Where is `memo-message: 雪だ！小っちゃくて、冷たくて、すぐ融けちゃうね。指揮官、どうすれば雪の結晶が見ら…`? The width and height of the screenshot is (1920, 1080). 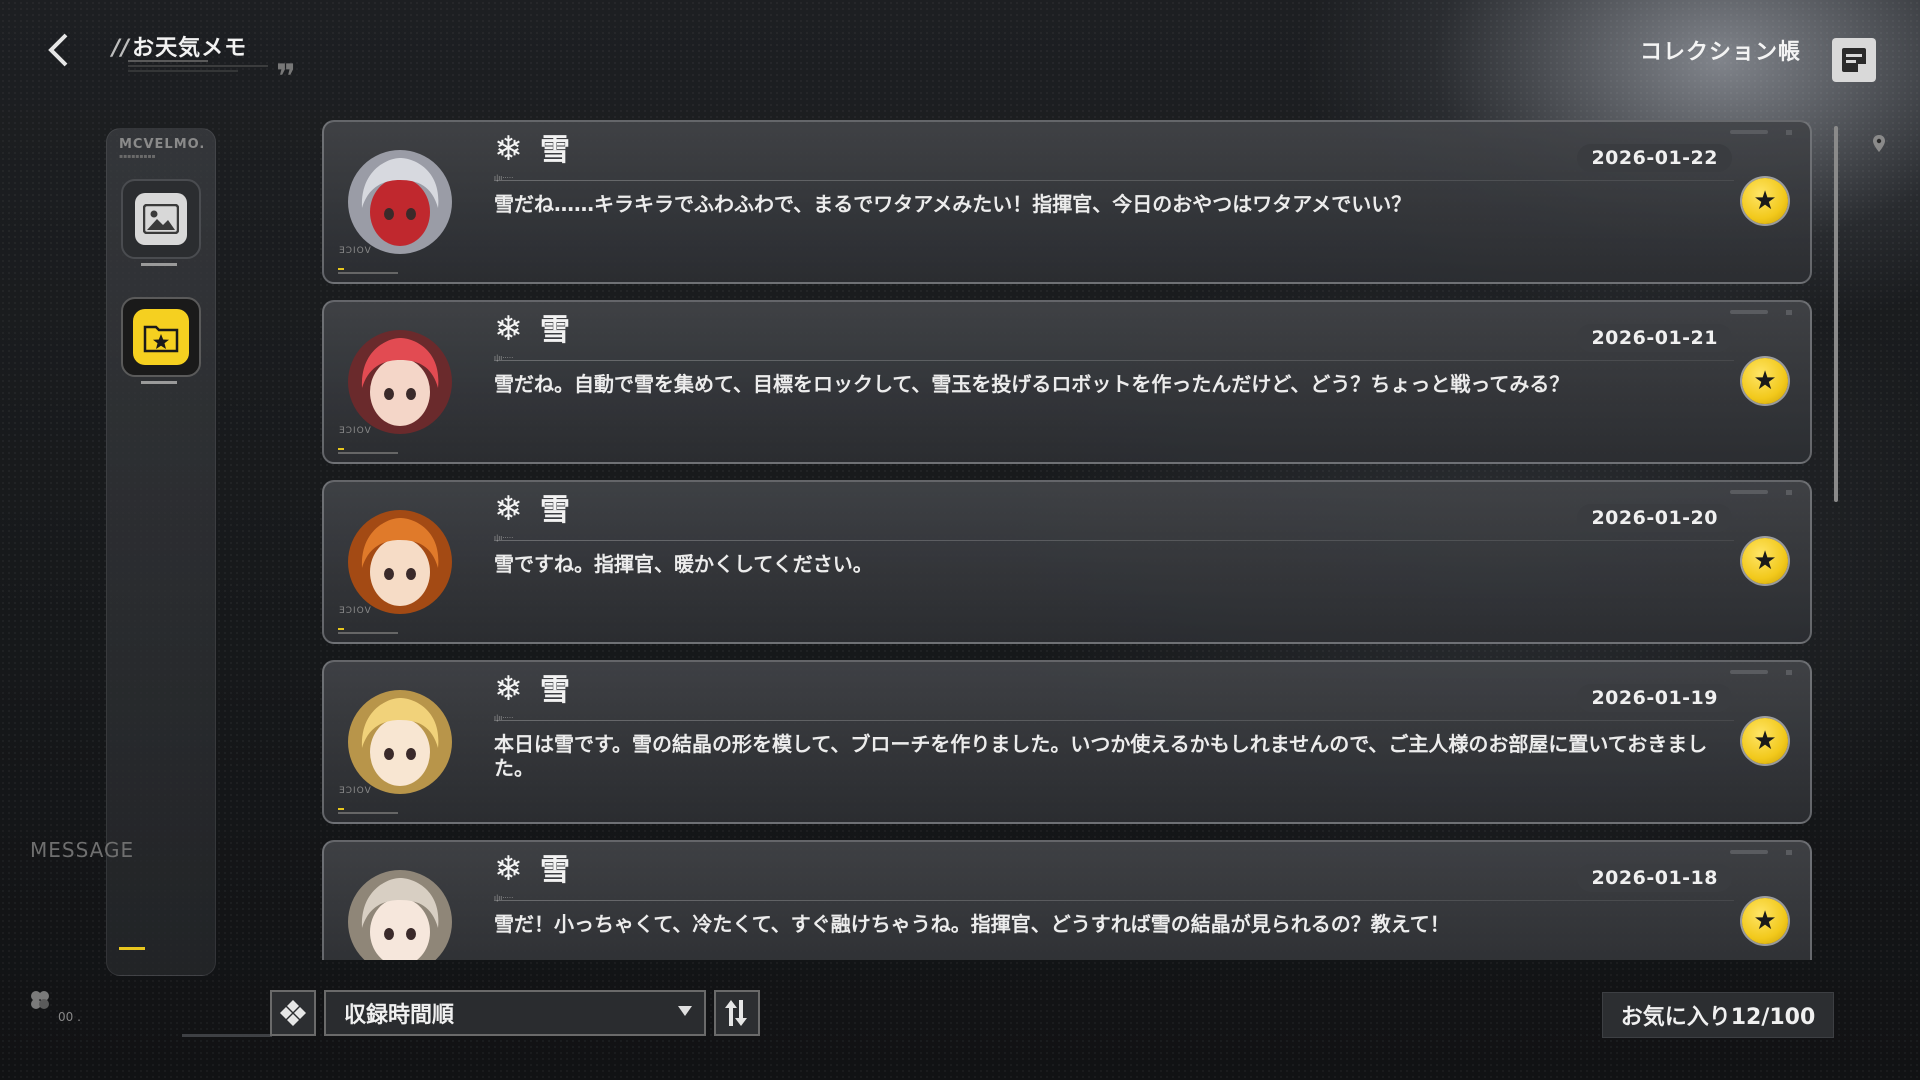 memo-message: 雪だ！小っちゃくて、冷たくて、すぐ融けちゃうね。指揮官、どうすれば雪の結晶が見ら… is located at coordinates (972, 924).